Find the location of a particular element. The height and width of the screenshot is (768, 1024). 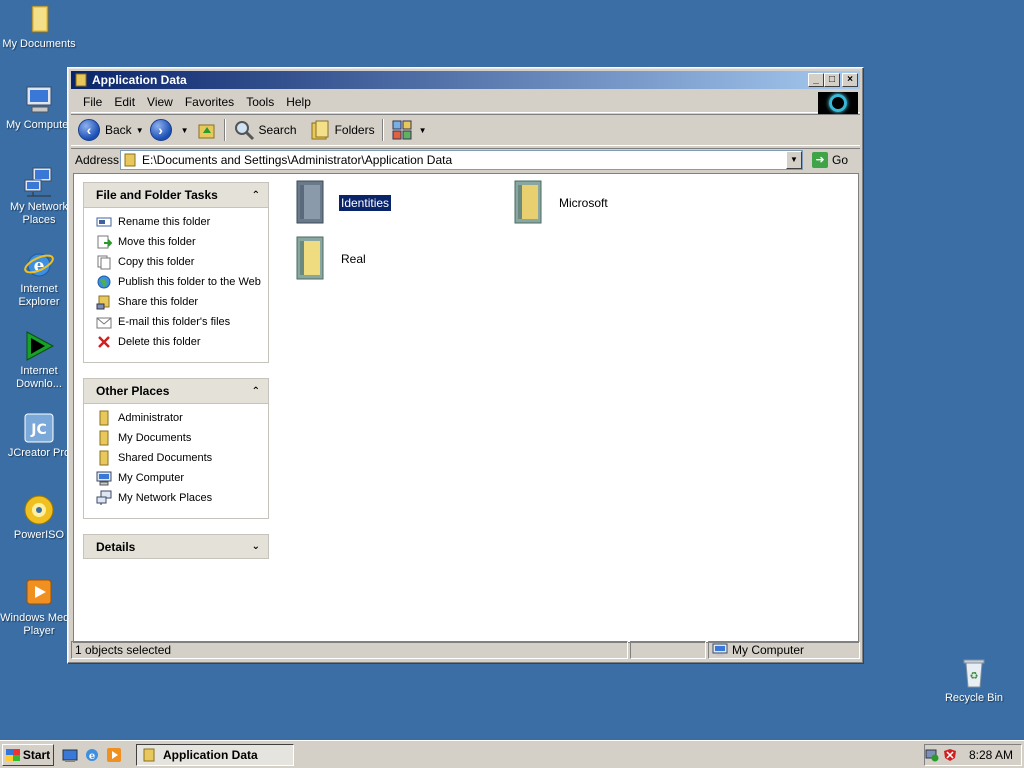

windows-flag-icon is located at coordinates (12, 754).